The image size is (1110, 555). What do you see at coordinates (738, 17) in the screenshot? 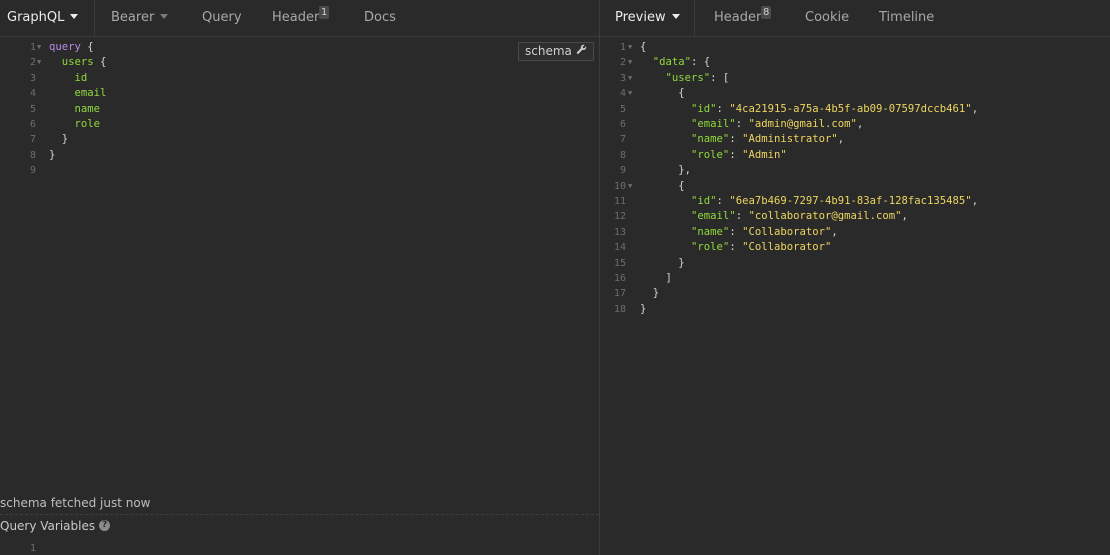
I see `tab-response-header-label: Header` at bounding box center [738, 17].